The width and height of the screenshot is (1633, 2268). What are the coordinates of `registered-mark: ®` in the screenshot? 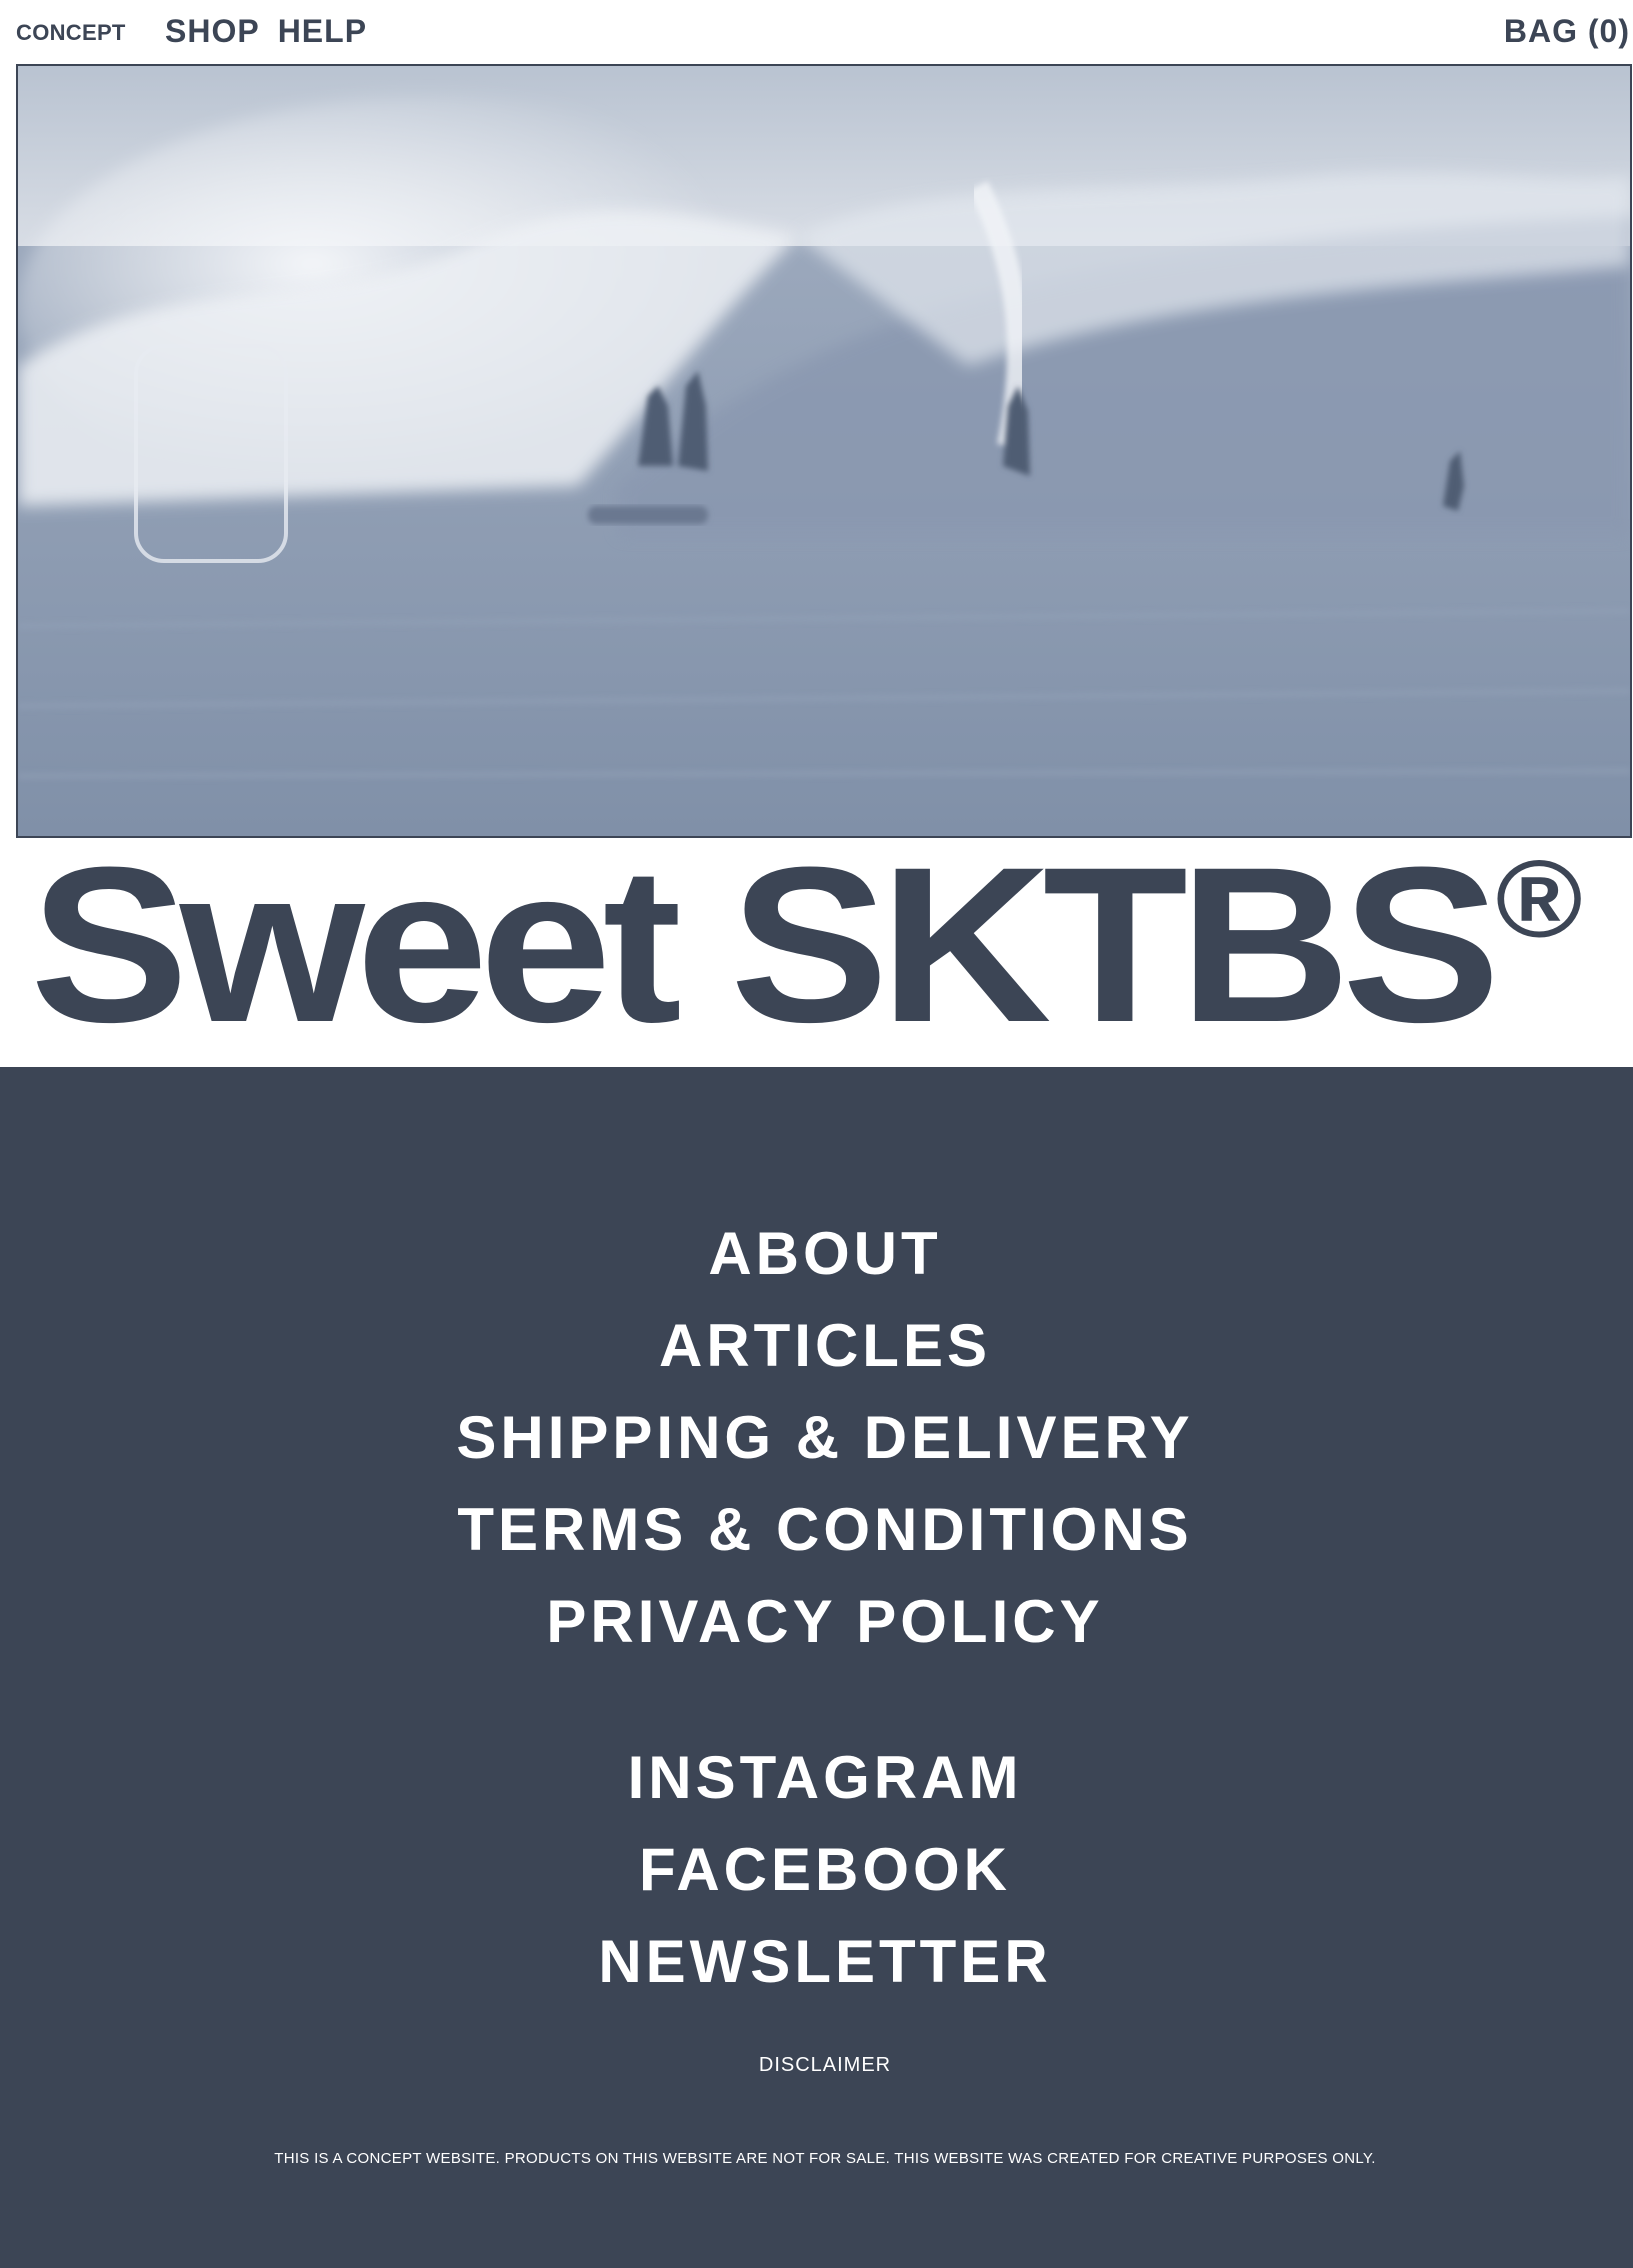 It's located at (1539, 899).